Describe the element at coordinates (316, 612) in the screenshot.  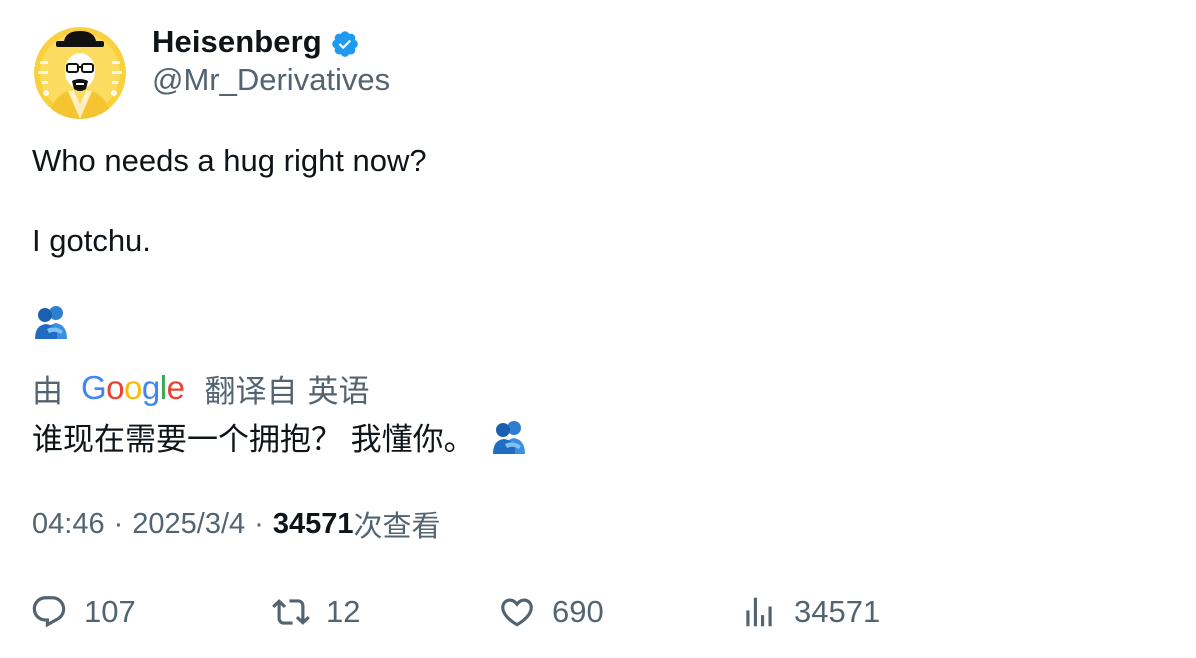
I see `retweet-button: 12` at that location.